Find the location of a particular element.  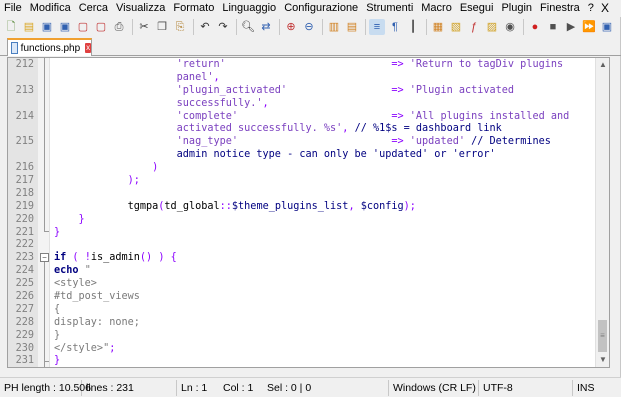

tab-bar: functions.php x is located at coordinates (310, 46).